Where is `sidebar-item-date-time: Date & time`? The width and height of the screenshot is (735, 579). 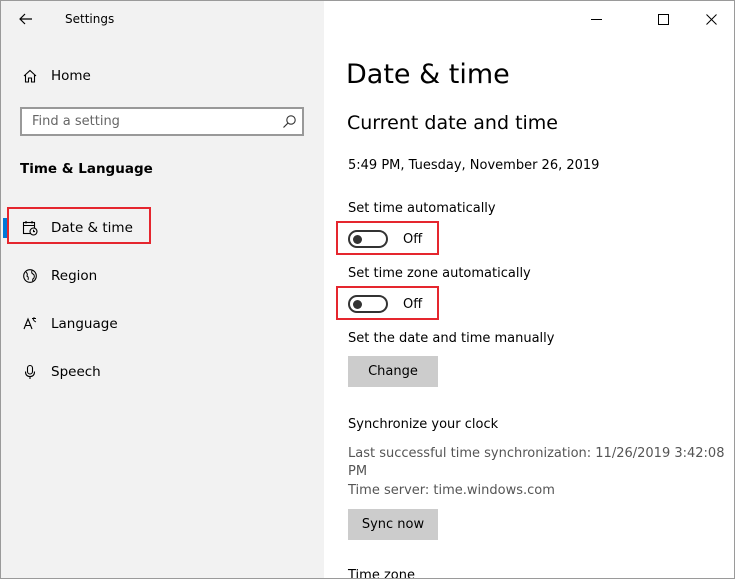
sidebar-item-date-time: Date & time is located at coordinates (162, 228).